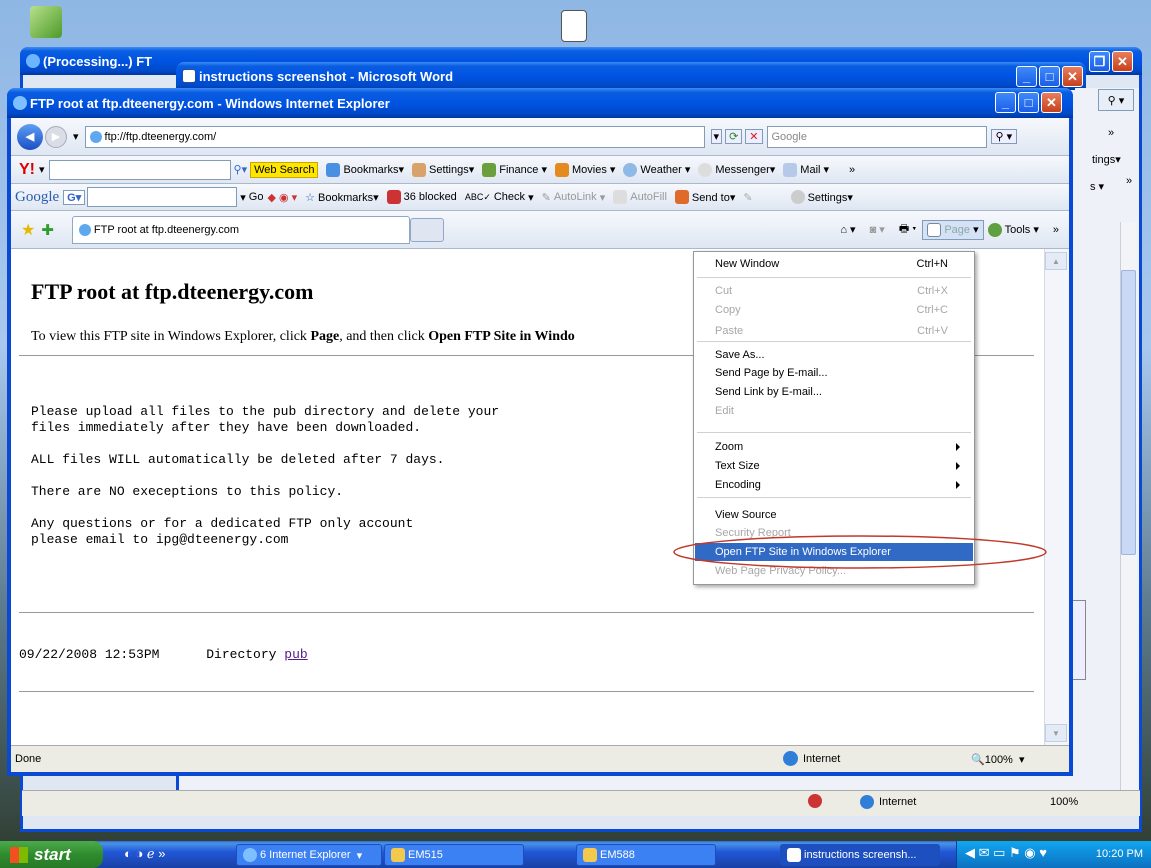  Describe the element at coordinates (282, 197) in the screenshot. I see `google-tool-icons: ◆ ◉ ▾` at that location.